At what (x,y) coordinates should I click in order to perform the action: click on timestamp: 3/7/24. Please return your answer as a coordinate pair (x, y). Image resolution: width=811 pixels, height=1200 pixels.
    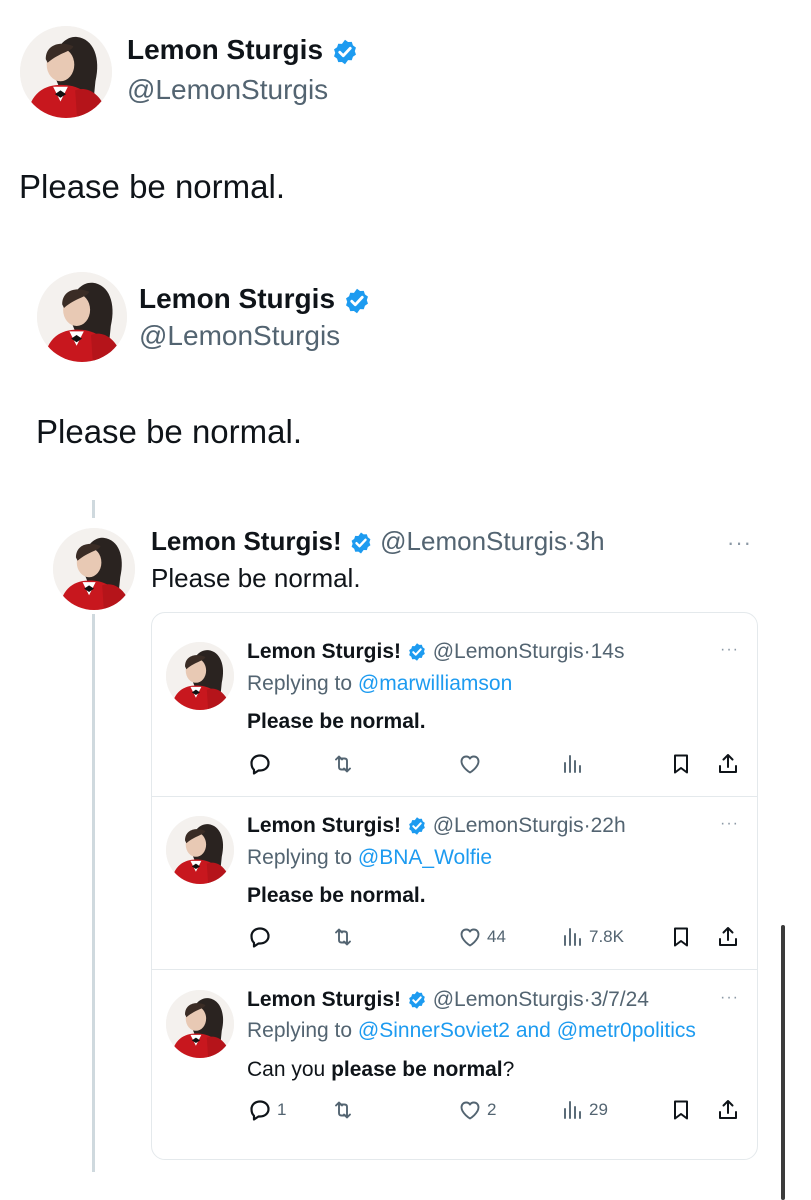
    Looking at the image, I should click on (620, 999).